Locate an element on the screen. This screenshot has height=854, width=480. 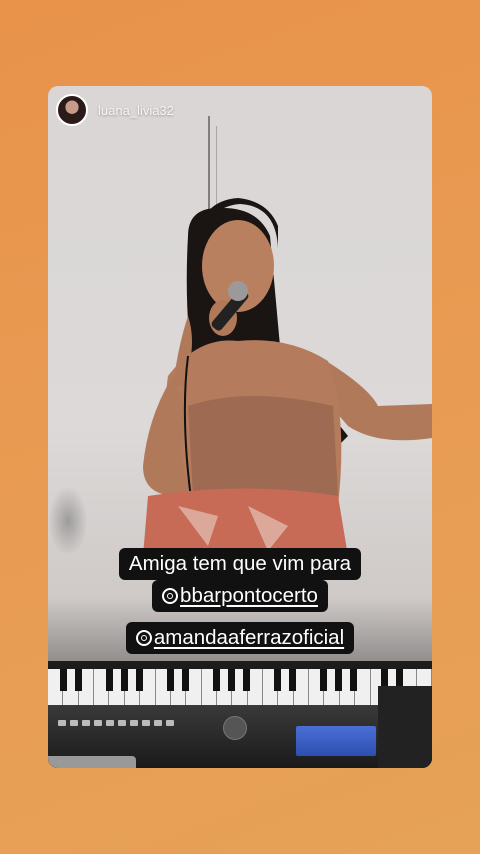
black-keys is located at coordinates (240, 680).